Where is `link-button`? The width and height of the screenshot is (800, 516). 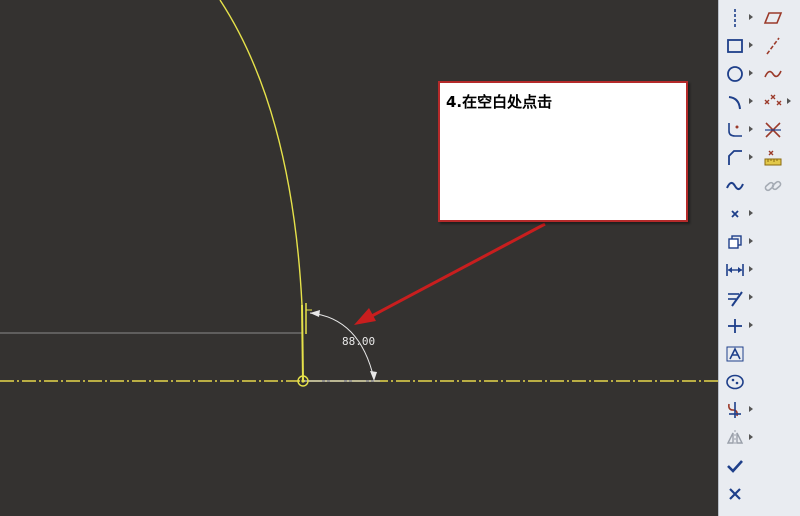 link-button is located at coordinates (777, 186).